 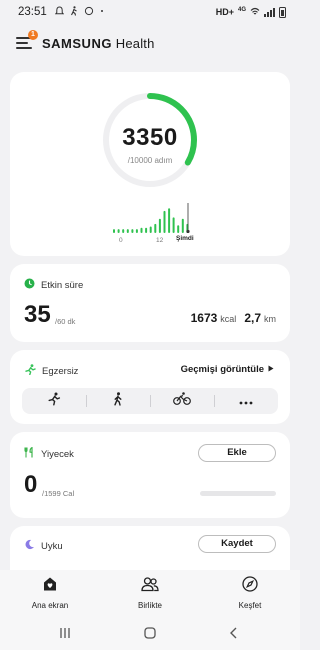 What do you see at coordinates (252, 318) in the screenshot?
I see `distance-value: 2,7` at bounding box center [252, 318].